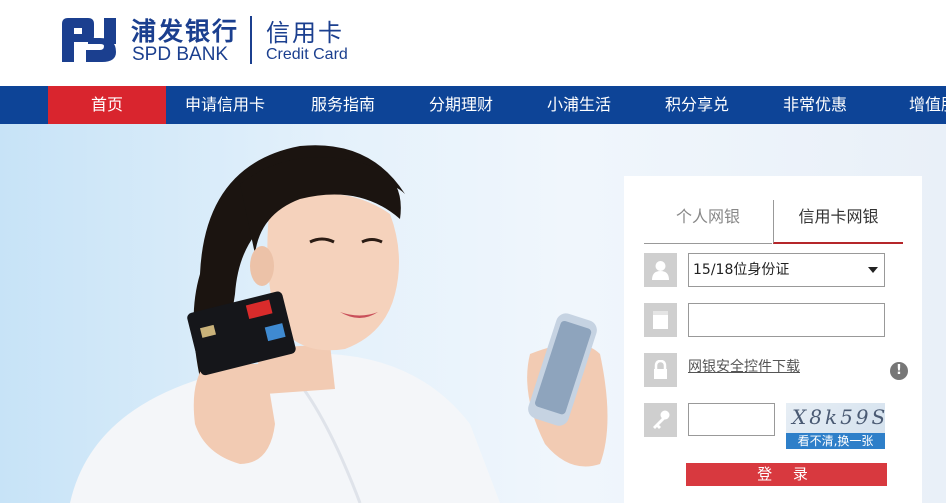 The image size is (946, 503). I want to click on login-button: 登 录, so click(786, 474).